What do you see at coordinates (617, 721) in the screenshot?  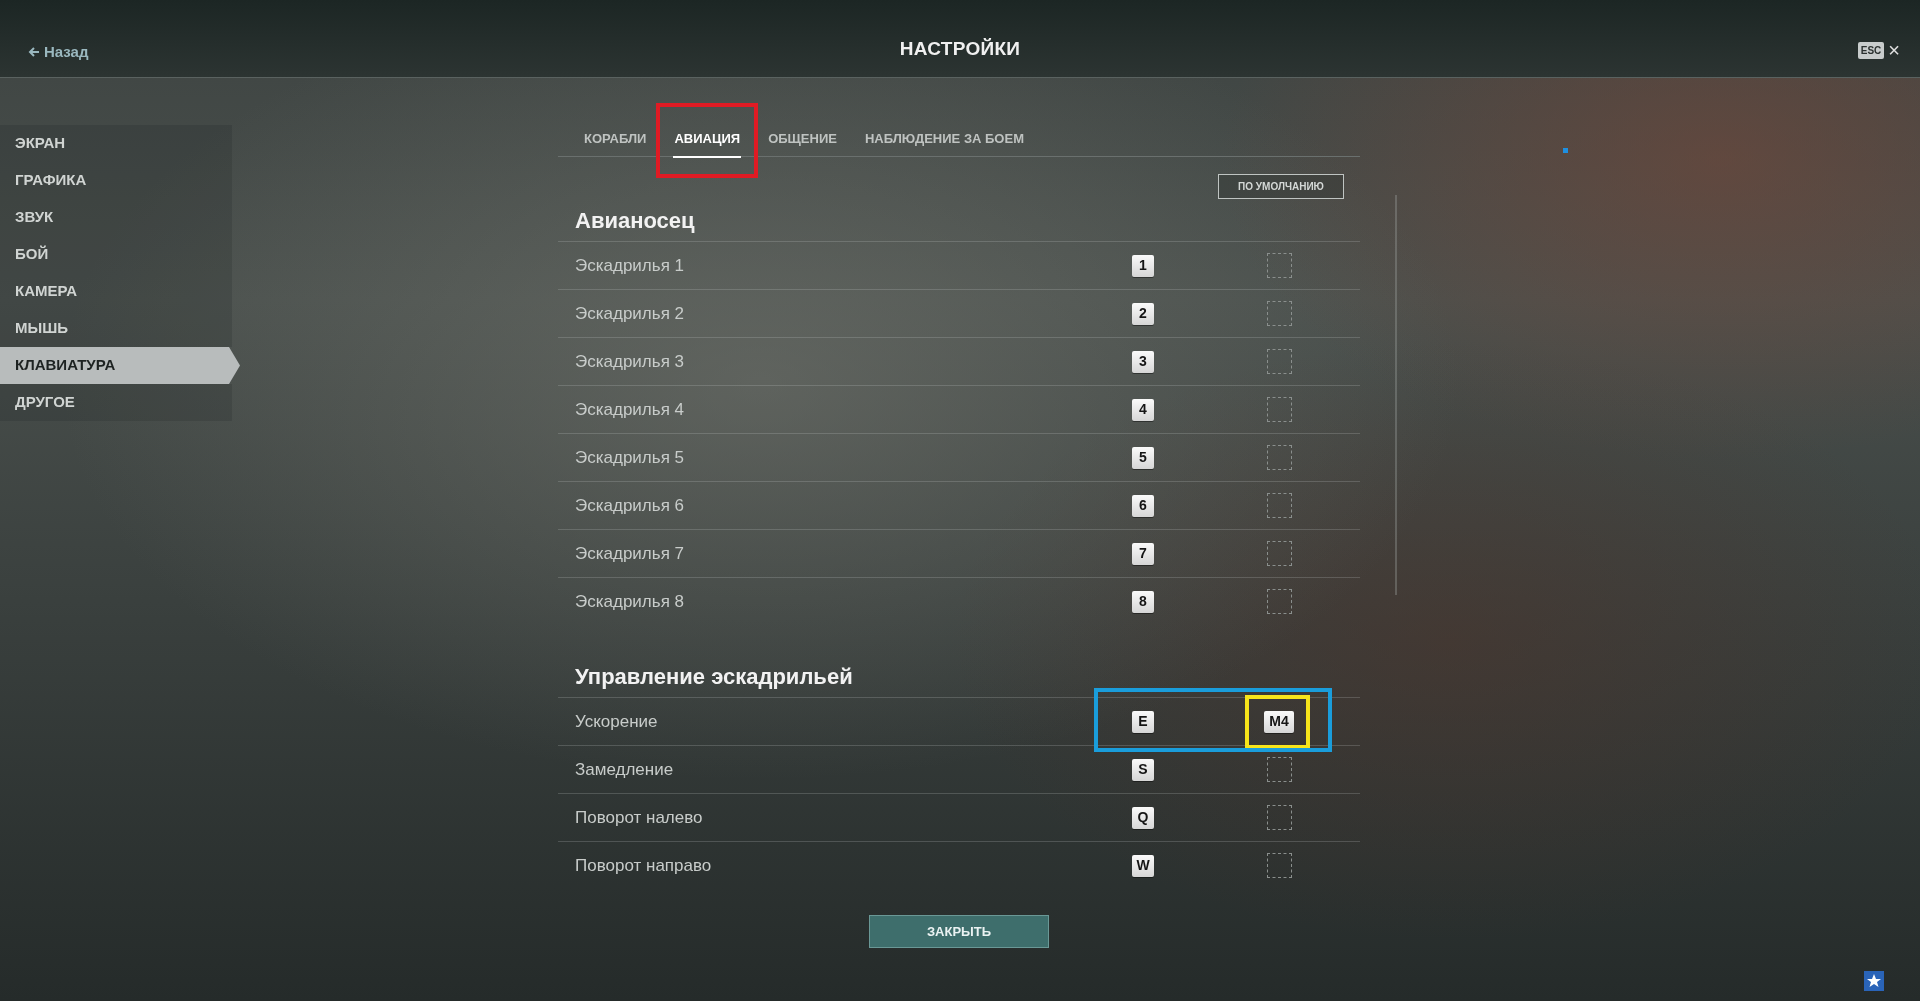 I see `setting-label: Ускорение` at bounding box center [617, 721].